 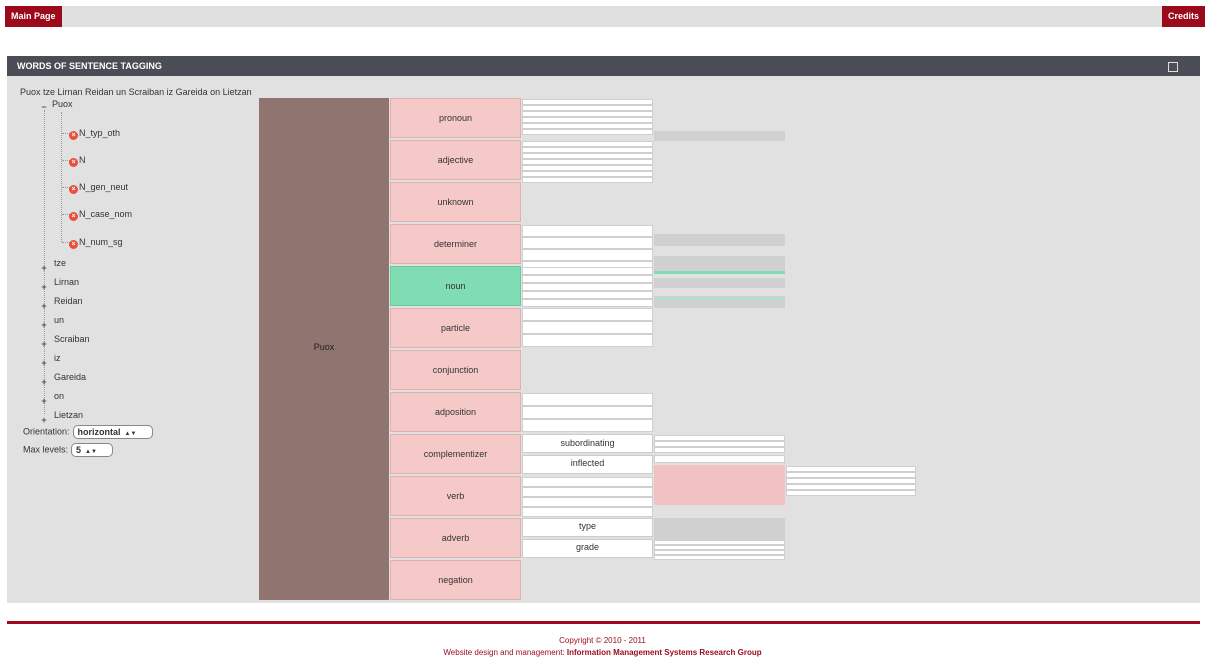 What do you see at coordinates (82, 160) in the screenshot?
I see `tag-label: N` at bounding box center [82, 160].